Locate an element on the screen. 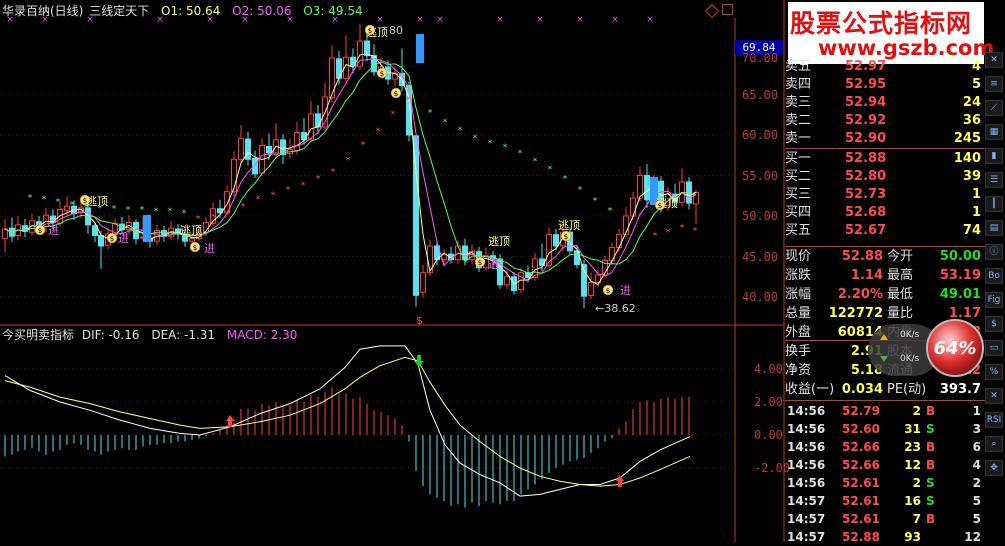 The width and height of the screenshot is (1005, 546). orderbook-label: 卖二 is located at coordinates (798, 120).